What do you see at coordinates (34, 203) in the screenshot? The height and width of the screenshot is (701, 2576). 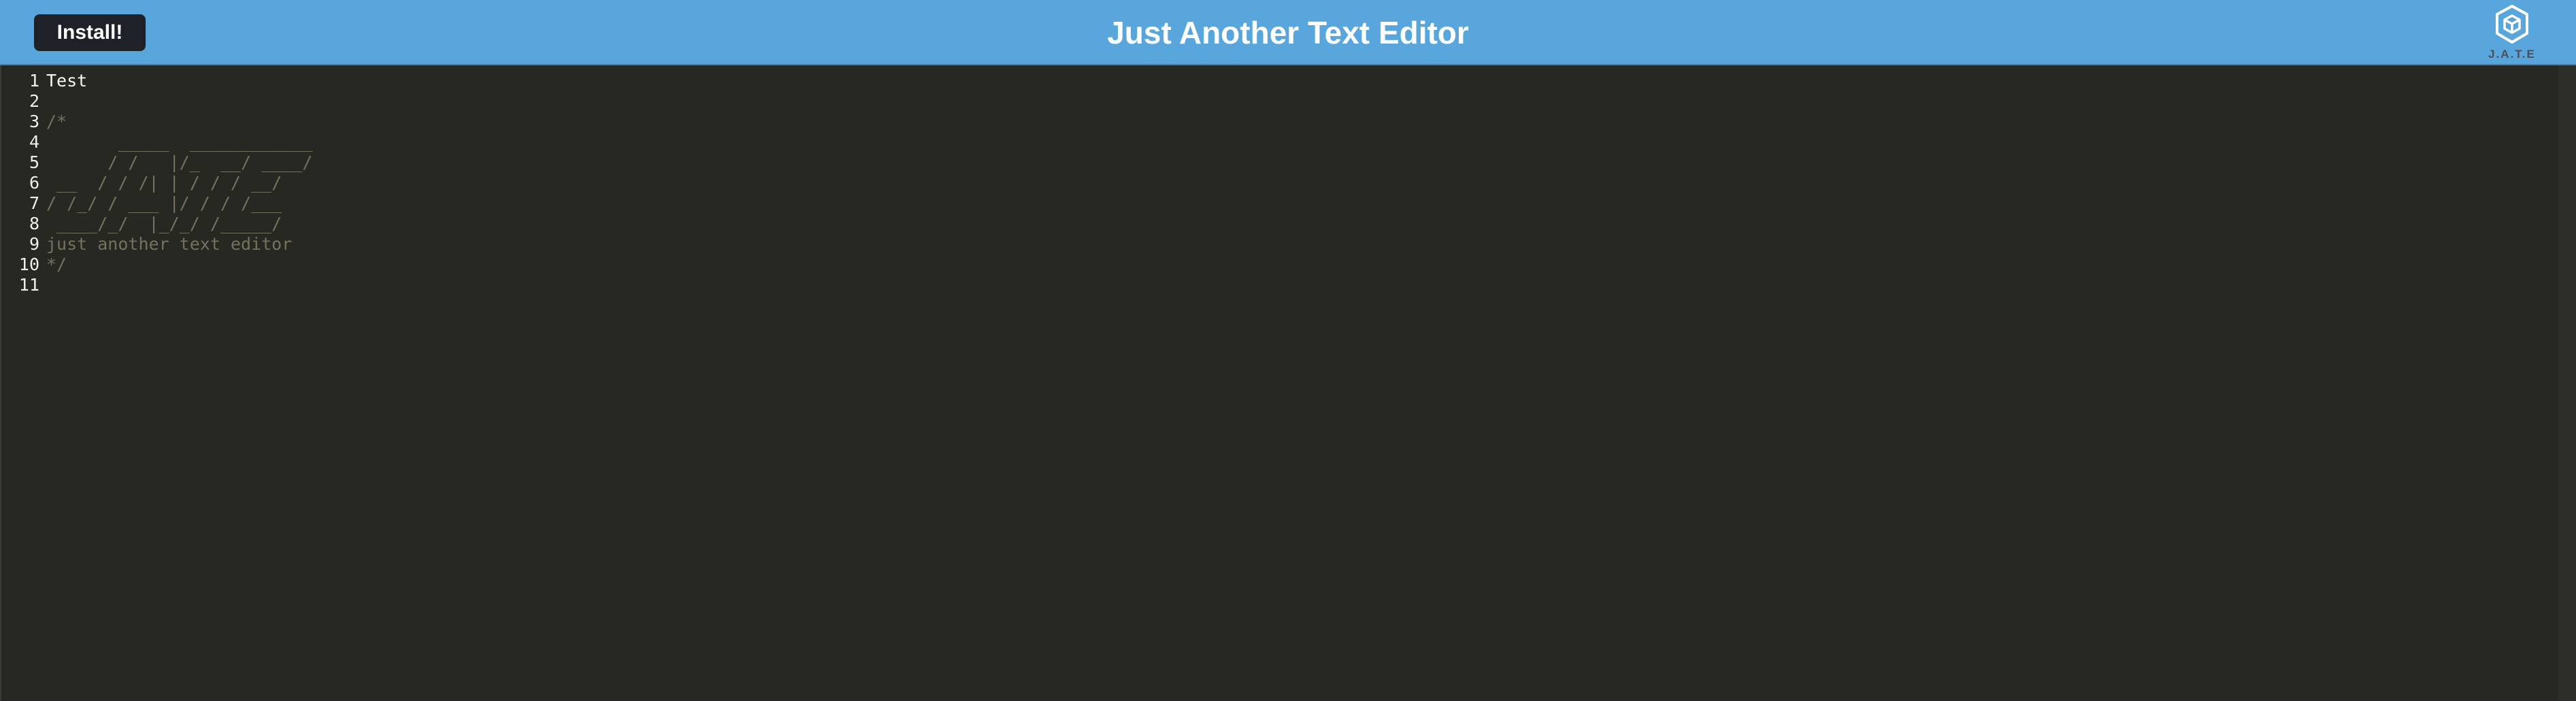 I see `line-number: 7` at bounding box center [34, 203].